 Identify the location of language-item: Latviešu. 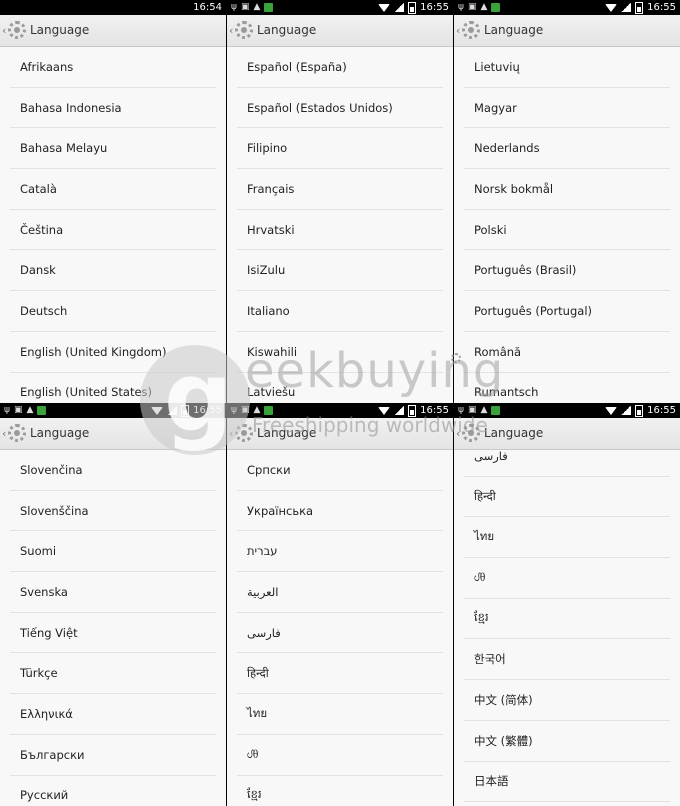
(340, 388).